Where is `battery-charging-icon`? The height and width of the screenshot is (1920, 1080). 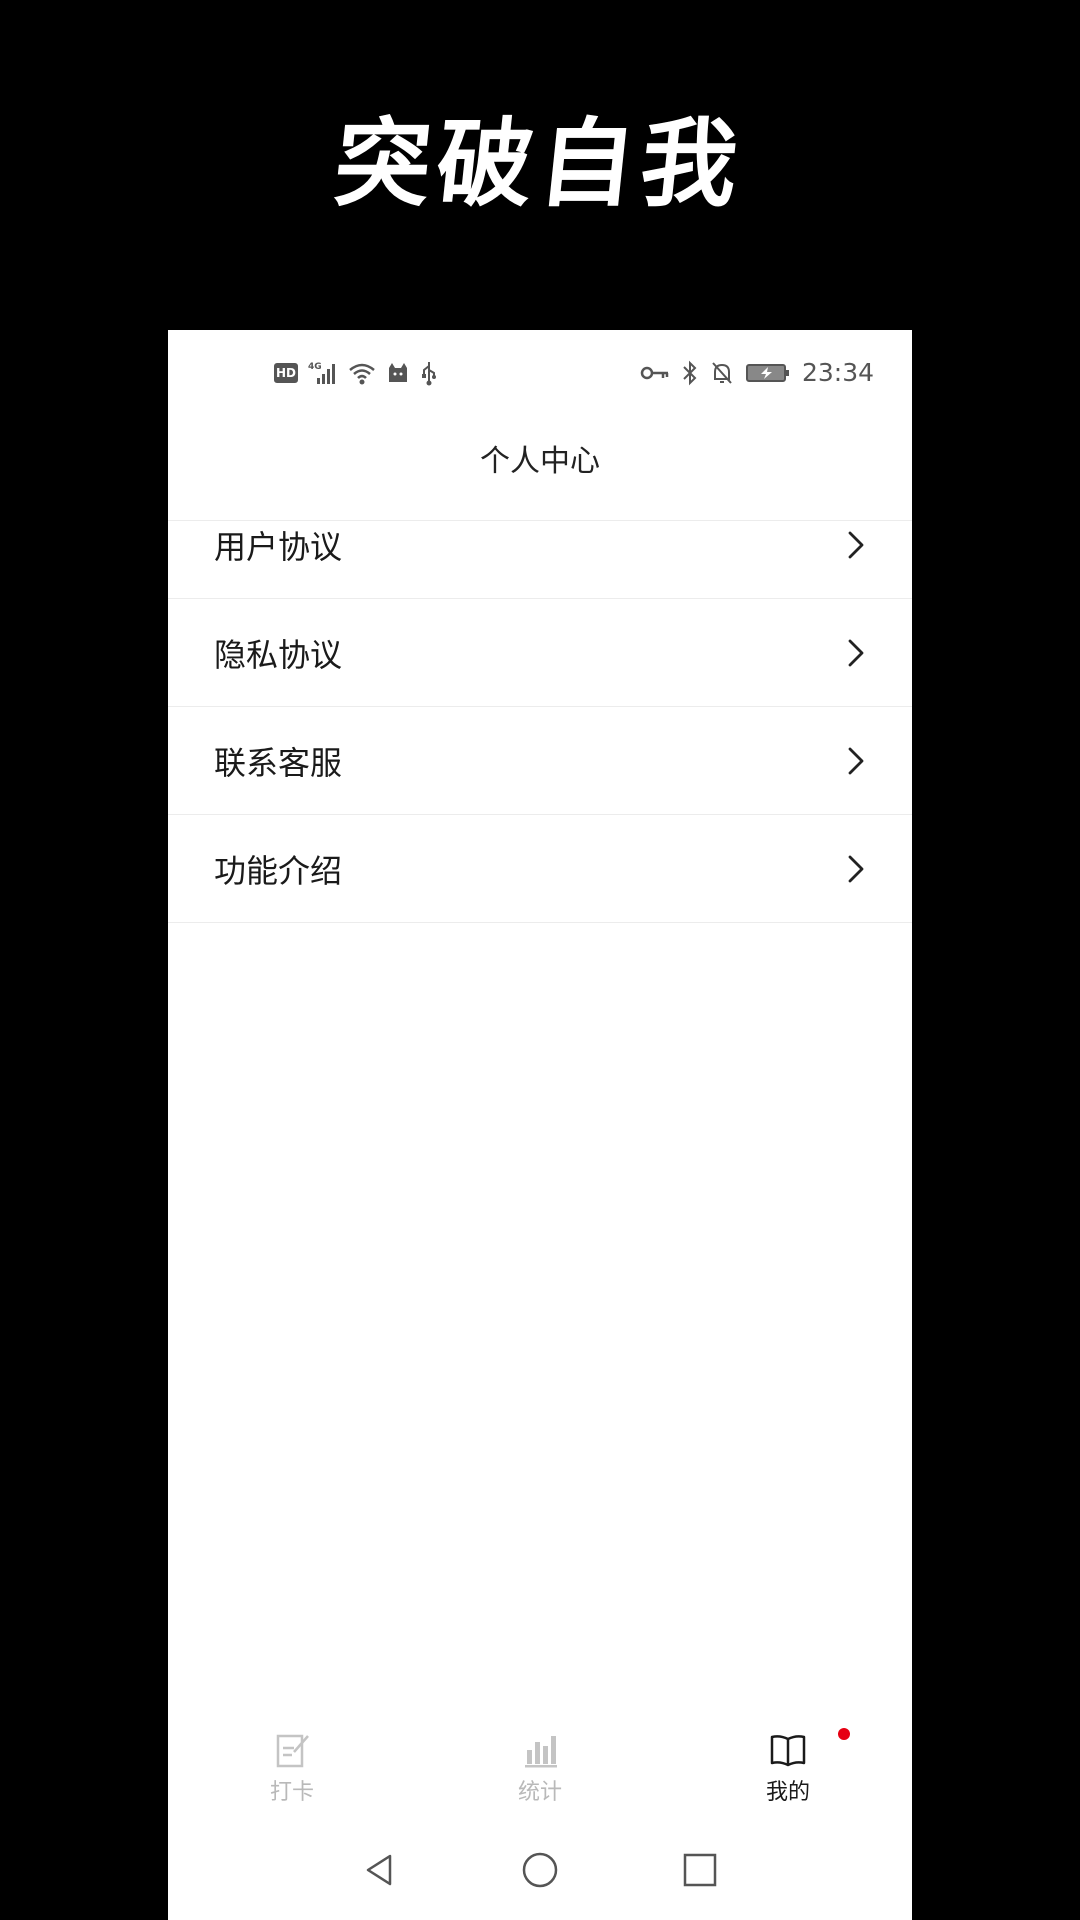 battery-charging-icon is located at coordinates (767, 372).